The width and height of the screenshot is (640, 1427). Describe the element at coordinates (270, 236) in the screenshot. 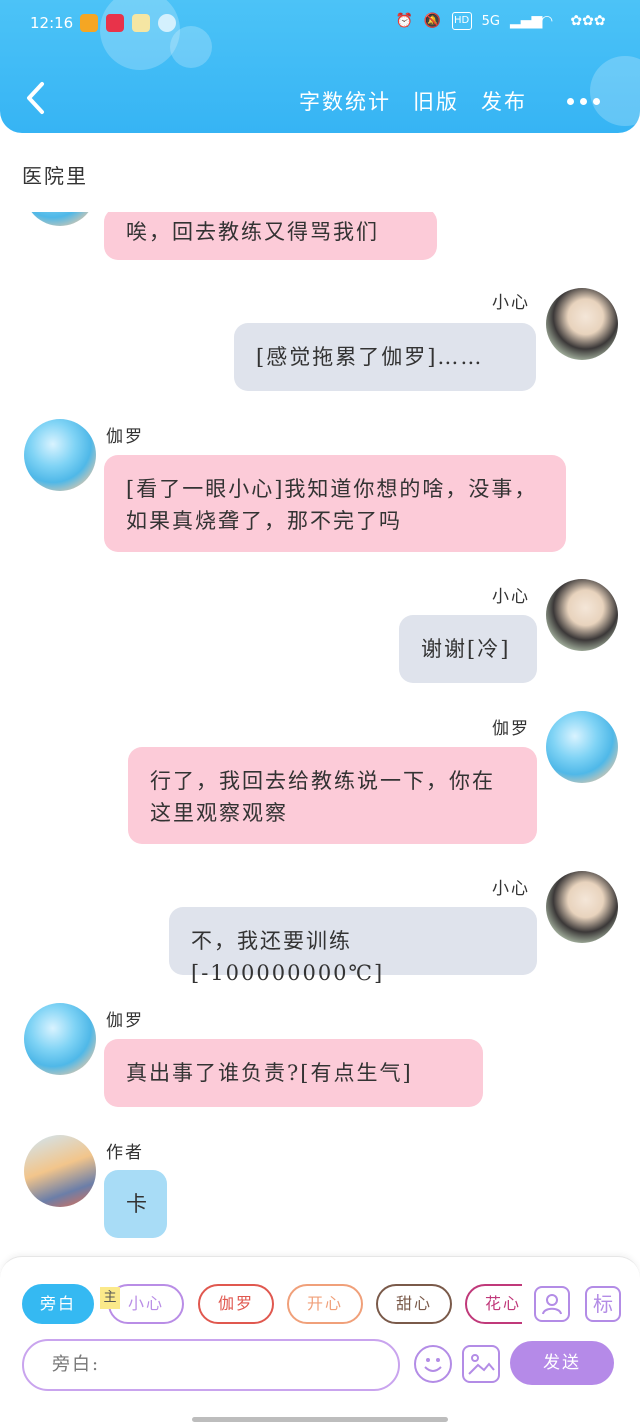

I see `message-bubble: 唉，回去教练又得骂我们` at that location.